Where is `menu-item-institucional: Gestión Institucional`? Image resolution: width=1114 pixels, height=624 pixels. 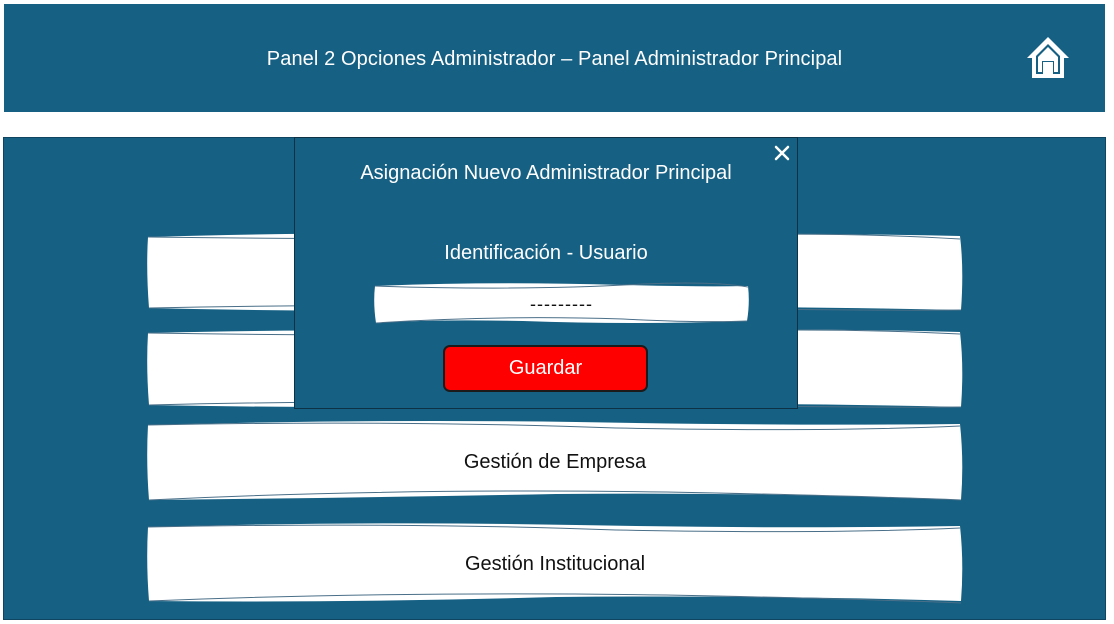 menu-item-institucional: Gestión Institucional is located at coordinates (555, 562).